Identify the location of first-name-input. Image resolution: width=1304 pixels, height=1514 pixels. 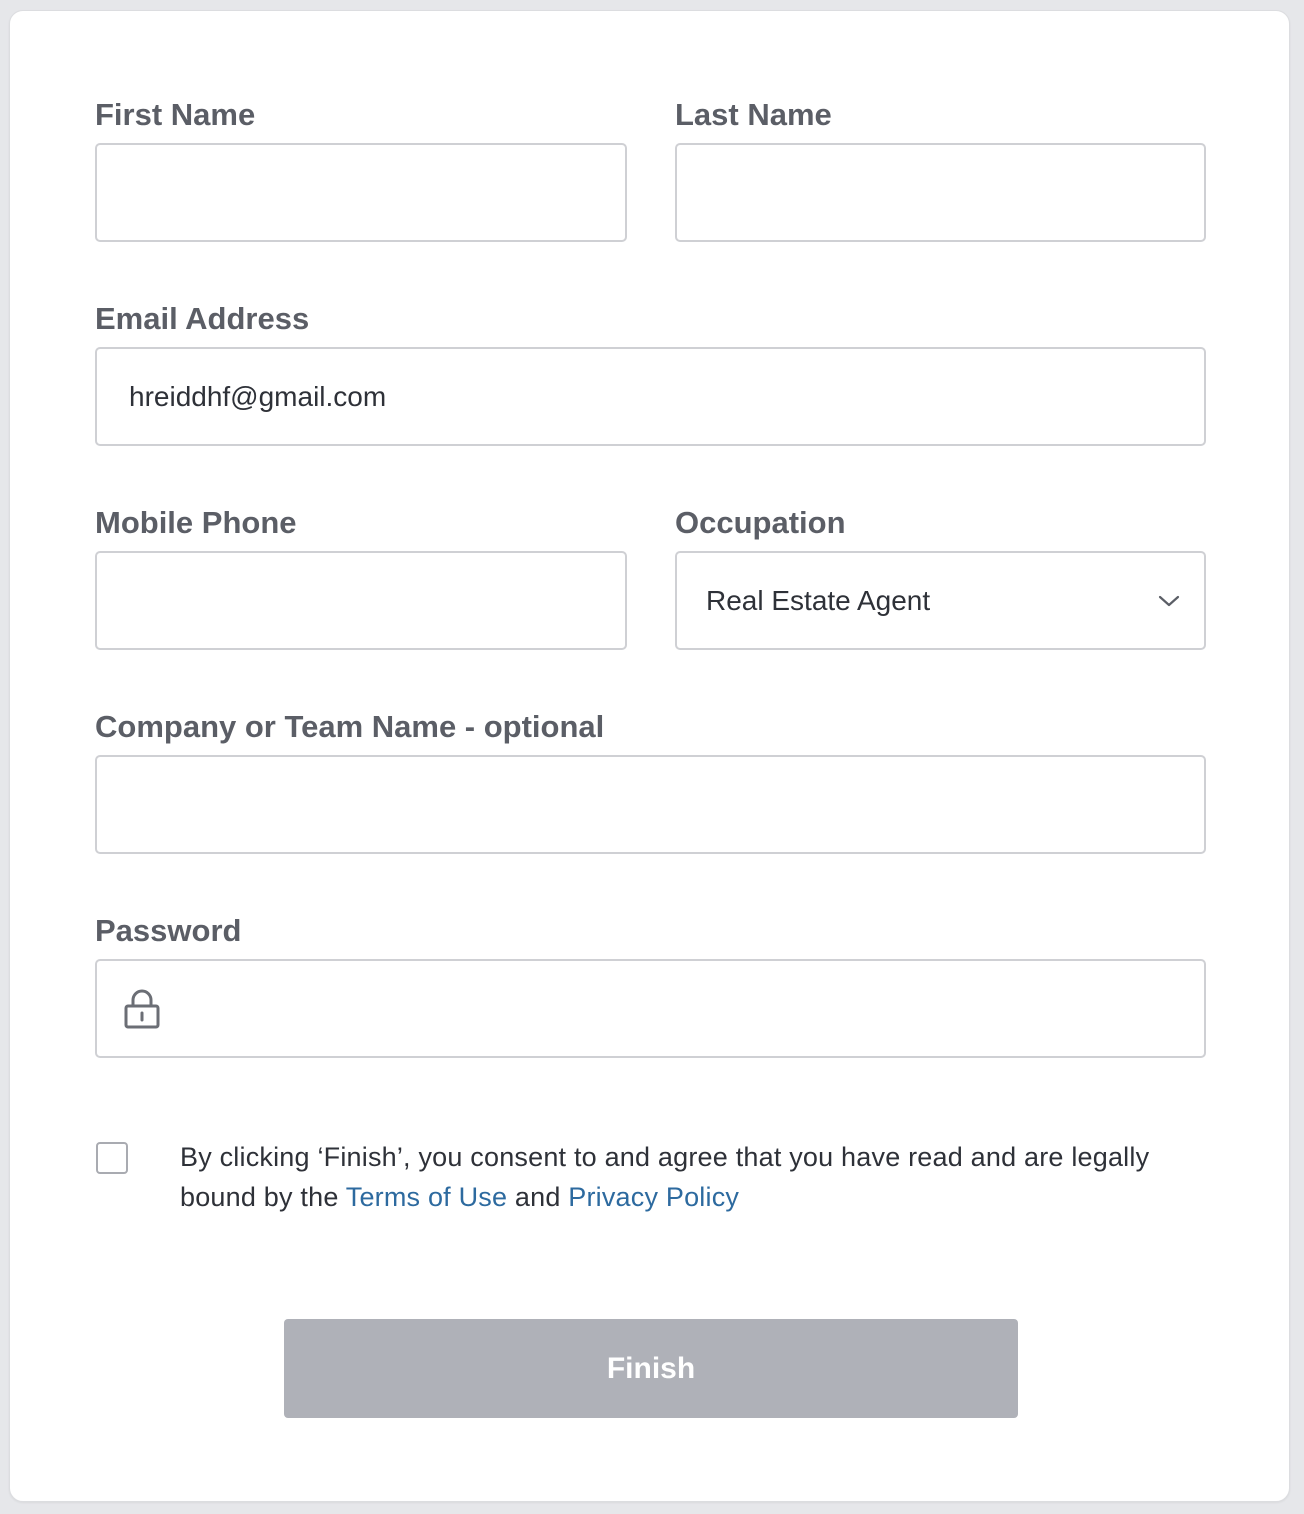
(361, 192).